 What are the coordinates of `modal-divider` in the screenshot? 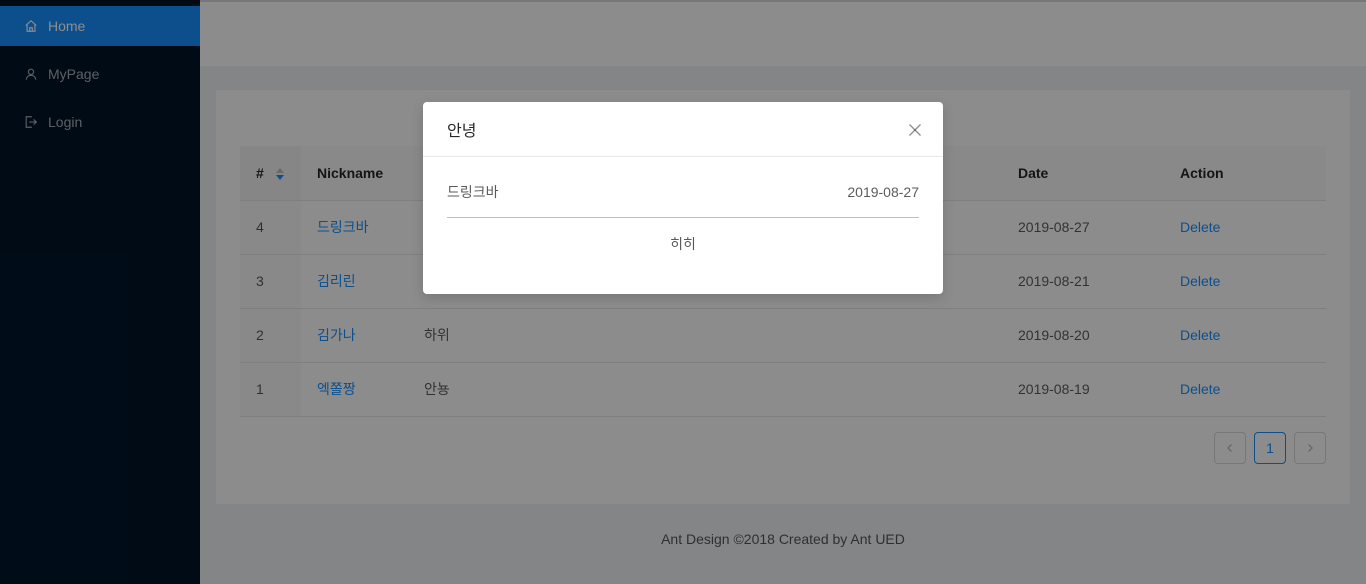 It's located at (683, 217).